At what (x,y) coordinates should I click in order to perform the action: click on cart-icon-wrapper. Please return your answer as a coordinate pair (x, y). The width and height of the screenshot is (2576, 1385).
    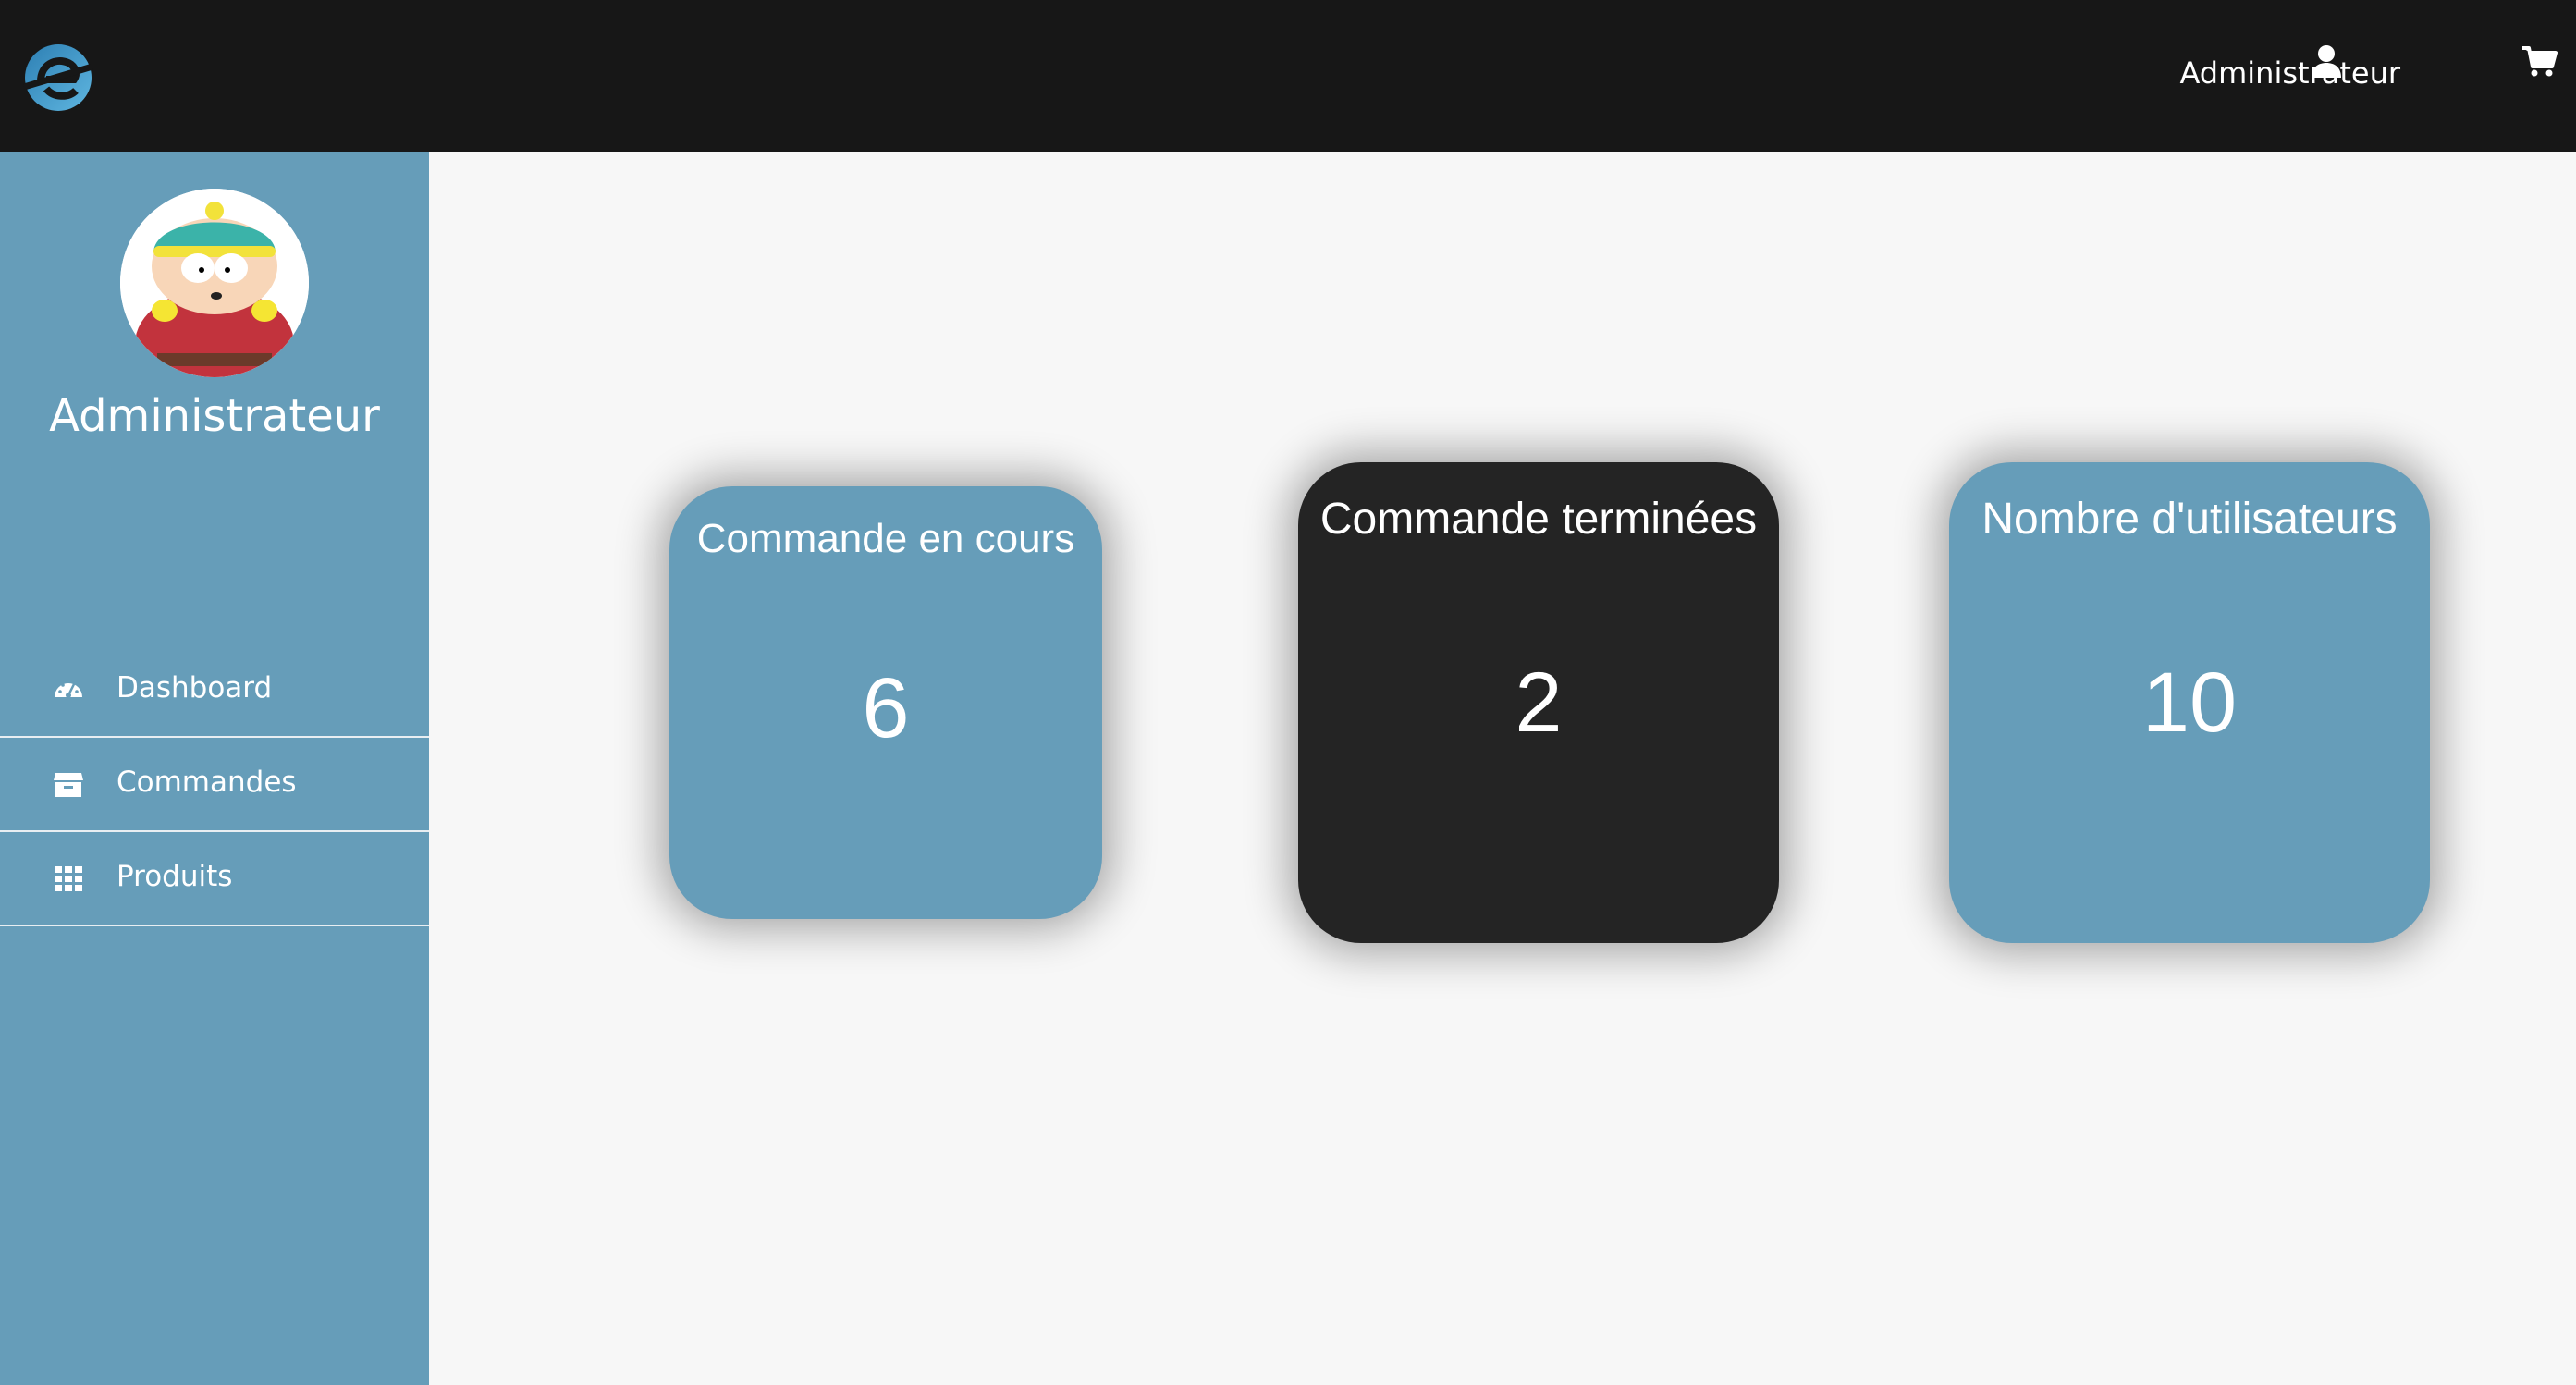
    Looking at the image, I should click on (2381, 62).